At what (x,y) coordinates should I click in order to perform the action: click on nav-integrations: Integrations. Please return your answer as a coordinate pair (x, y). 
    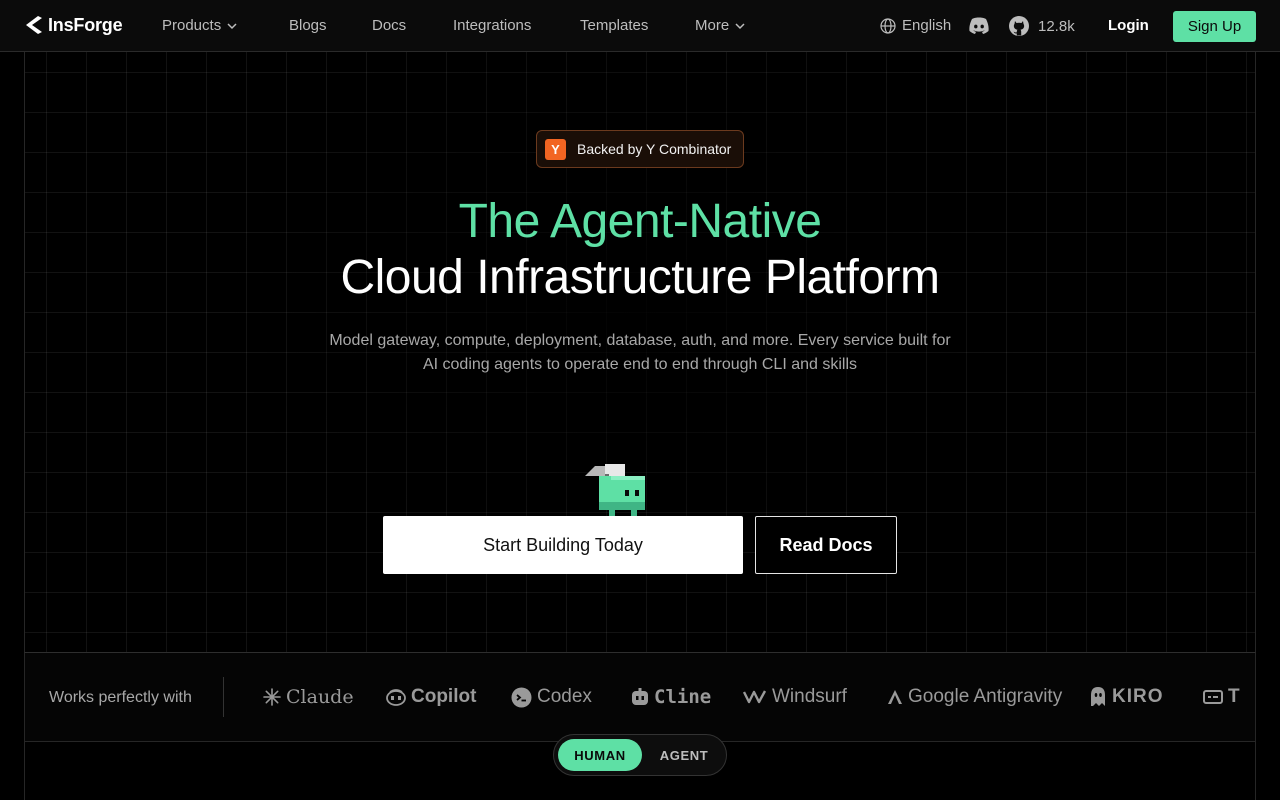
    Looking at the image, I should click on (492, 25).